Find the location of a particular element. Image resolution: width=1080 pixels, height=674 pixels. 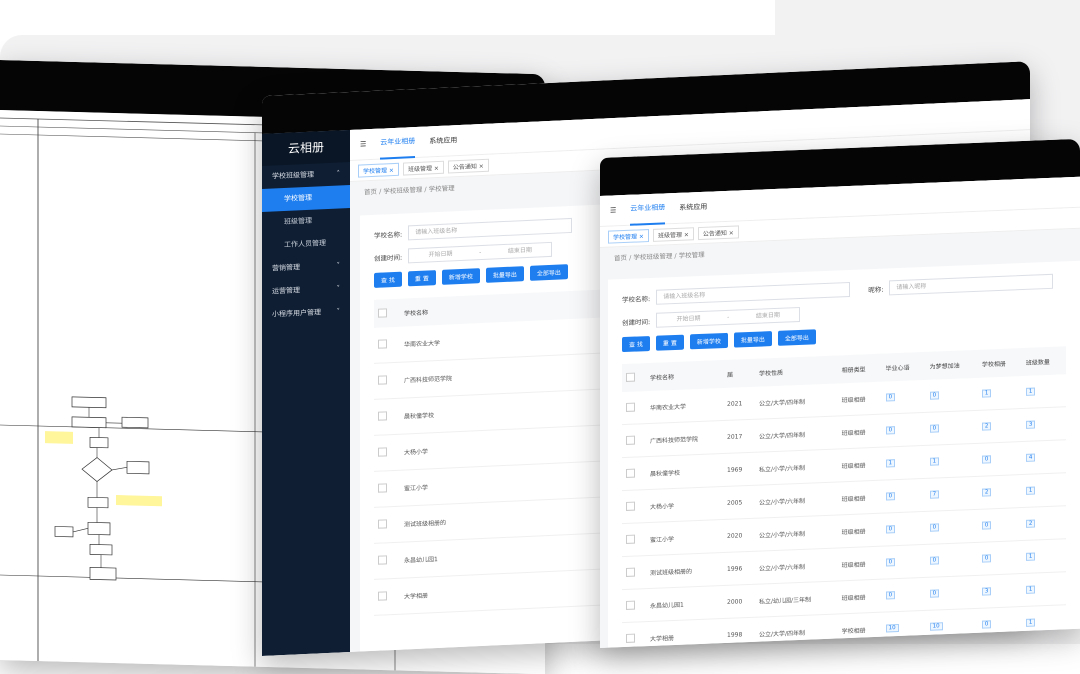

date-dash: - is located at coordinates (480, 252).